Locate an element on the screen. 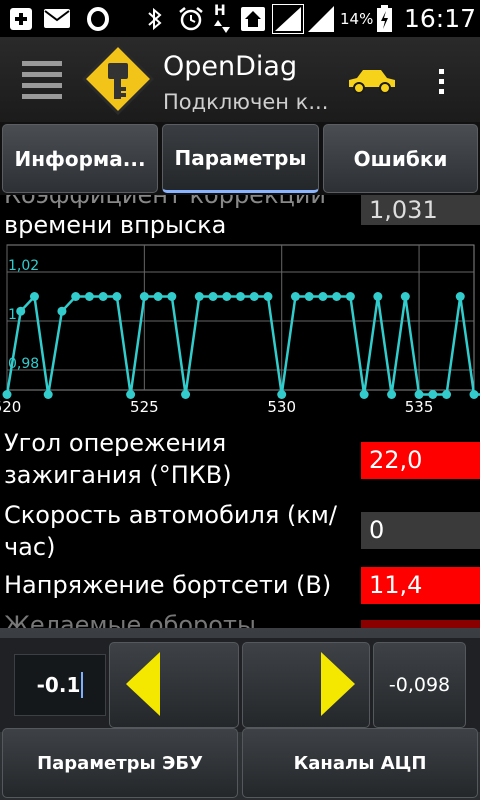 This screenshot has width=480, height=800. param-value: 1,031 is located at coordinates (420, 210).